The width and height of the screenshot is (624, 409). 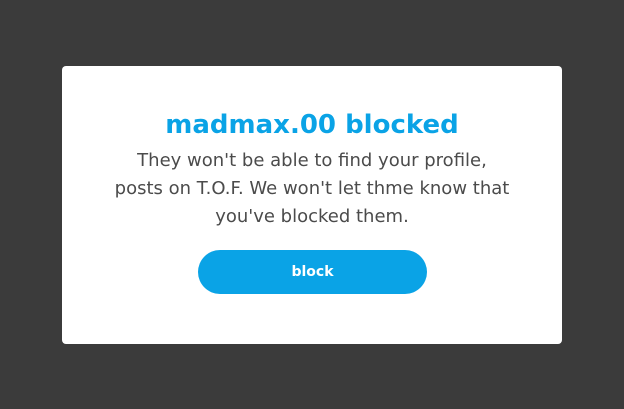 What do you see at coordinates (312, 272) in the screenshot?
I see `block-button: block` at bounding box center [312, 272].